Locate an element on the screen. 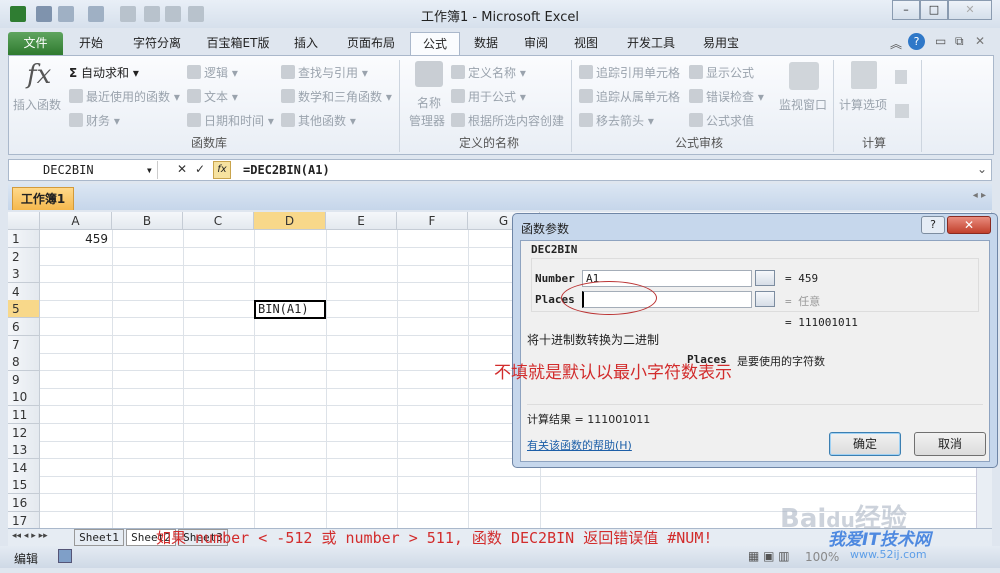  math-label: 数学和三角函数 is located at coordinates (340, 97).